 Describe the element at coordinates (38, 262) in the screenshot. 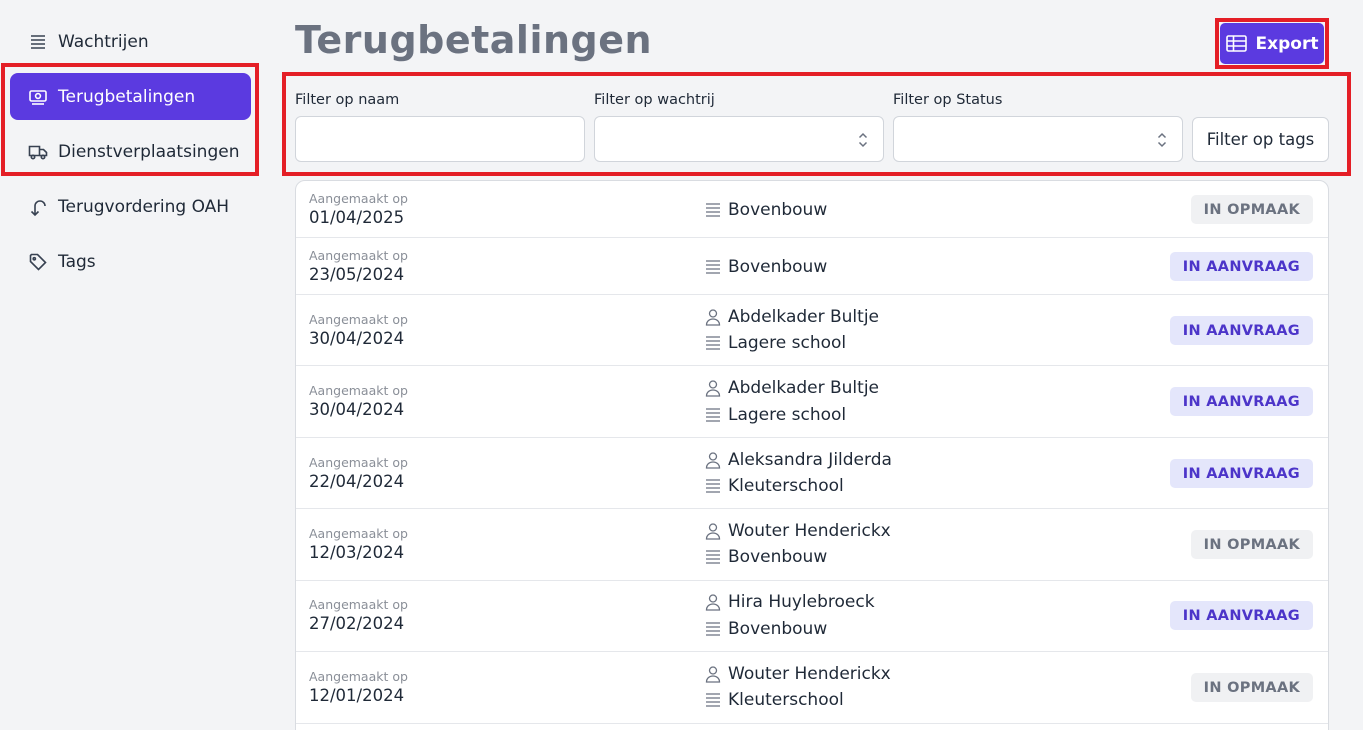

I see `tag-icon` at that location.